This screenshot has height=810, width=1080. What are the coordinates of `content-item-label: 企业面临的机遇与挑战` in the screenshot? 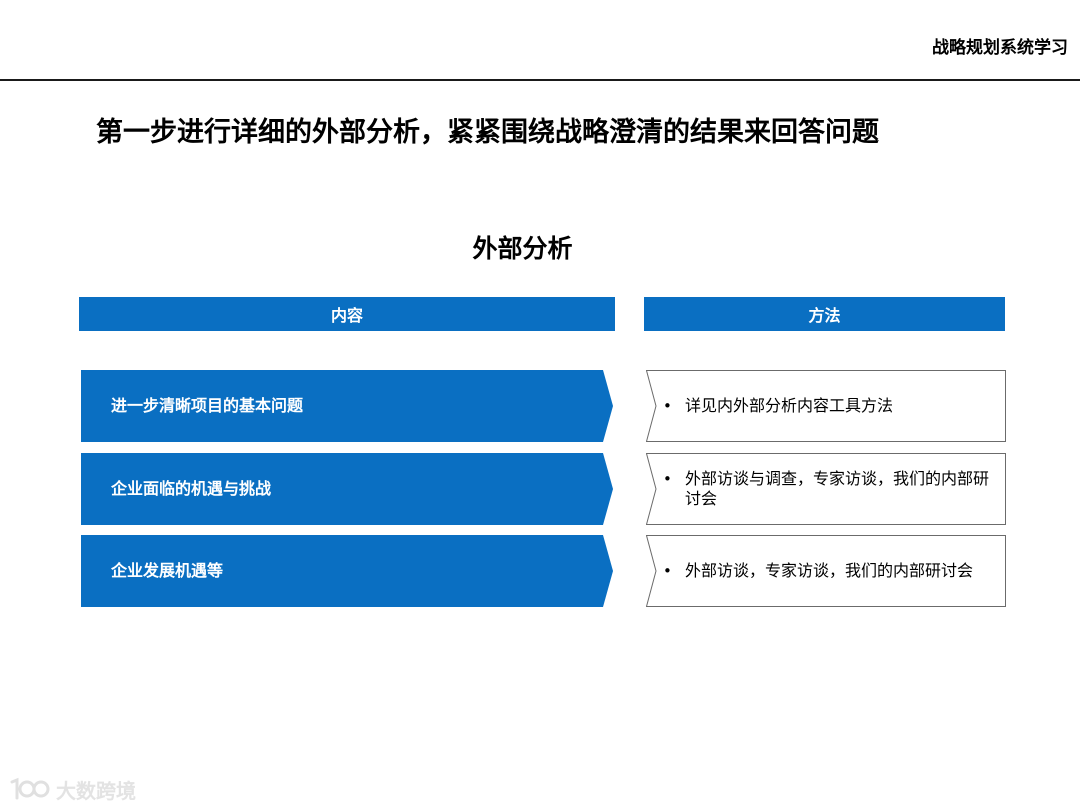 It's located at (191, 488).